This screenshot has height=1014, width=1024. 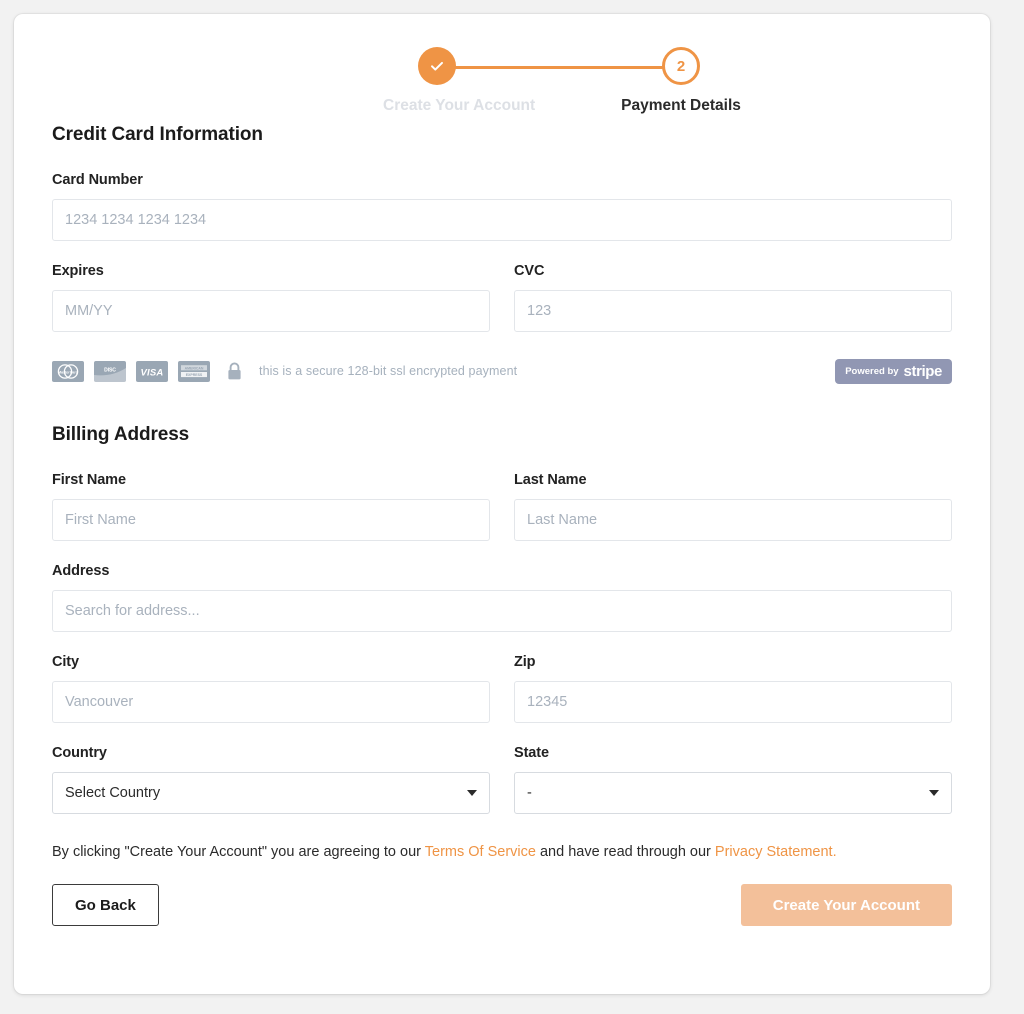 I want to click on legal-text-part-2: and have read through our, so click(x=625, y=852).